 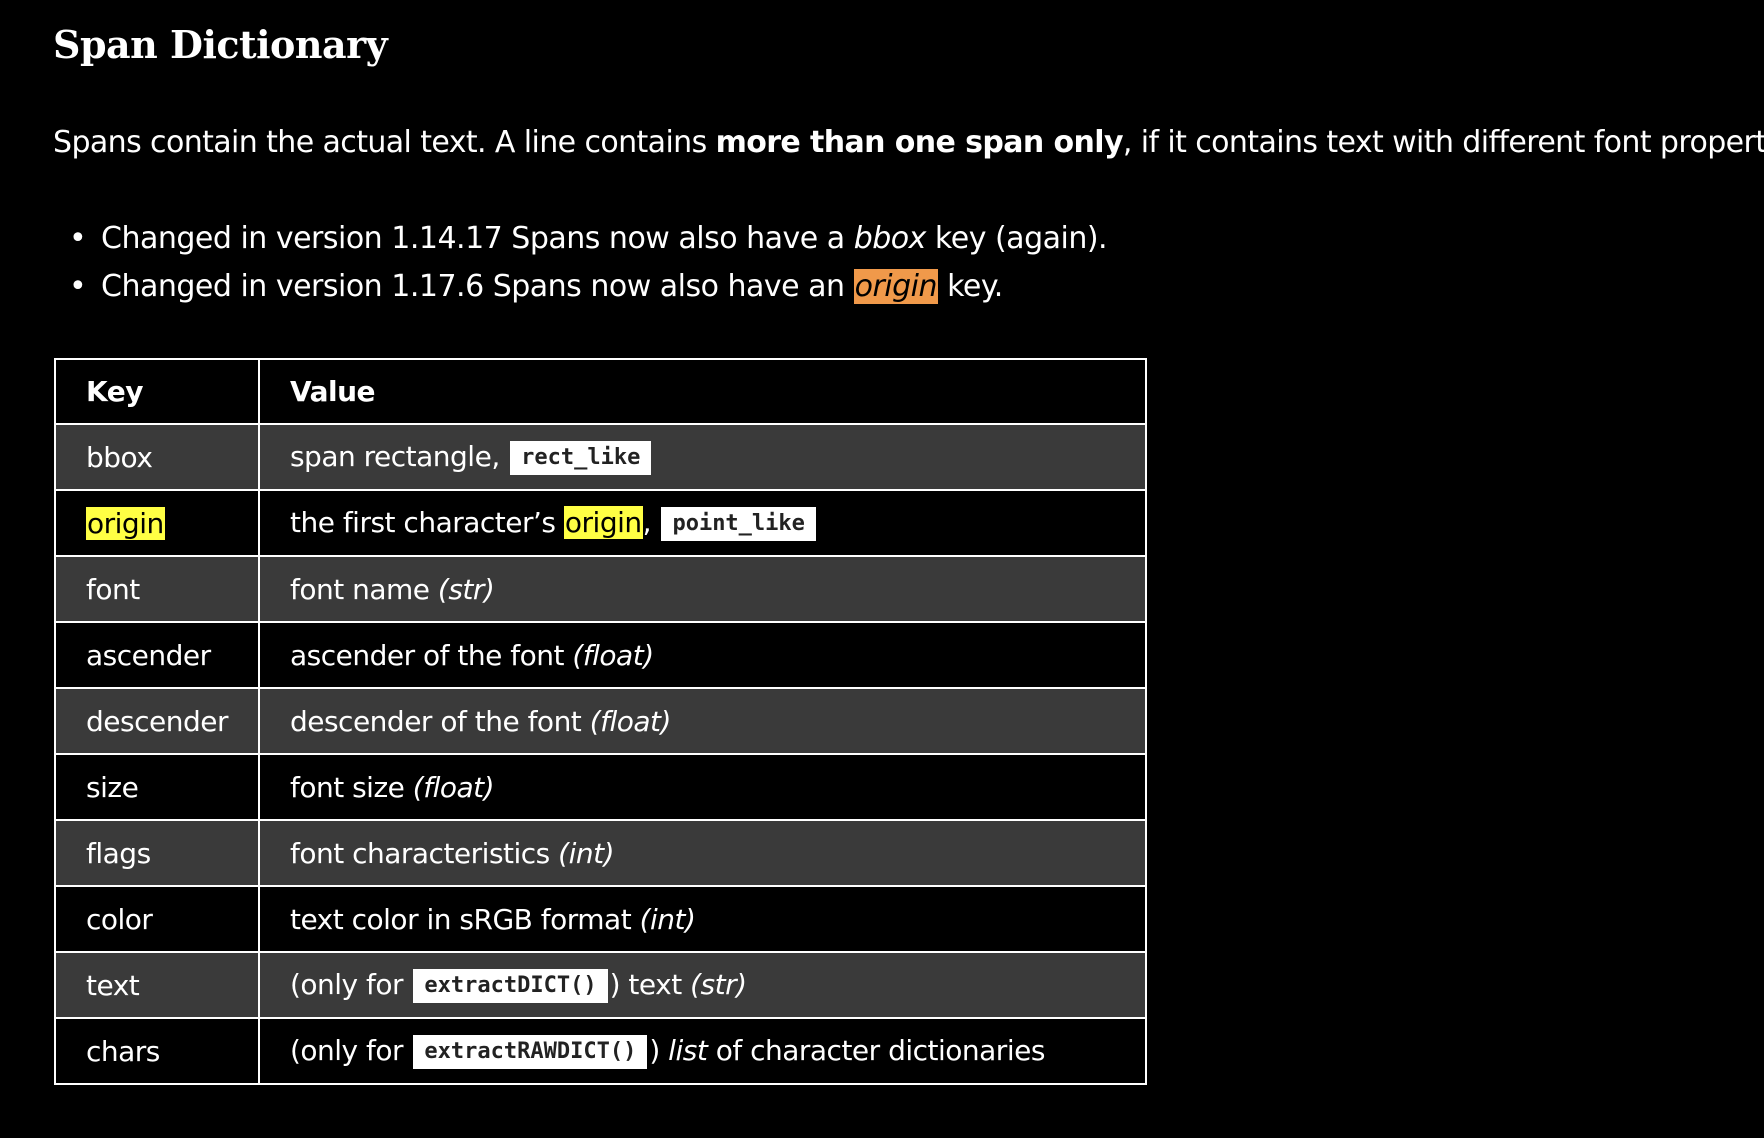 I want to click on table-row: color text color in sRGB format (int), so click(x=601, y=919).